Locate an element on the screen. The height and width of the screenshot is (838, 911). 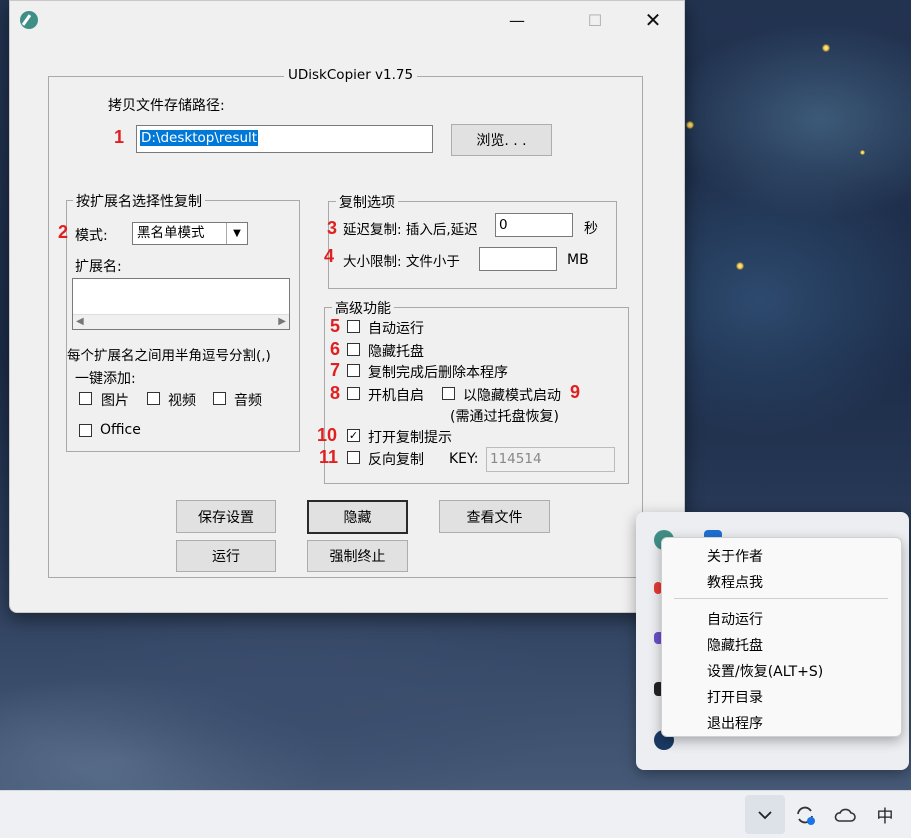
path-input: D:\desktop\result is located at coordinates (284, 139).